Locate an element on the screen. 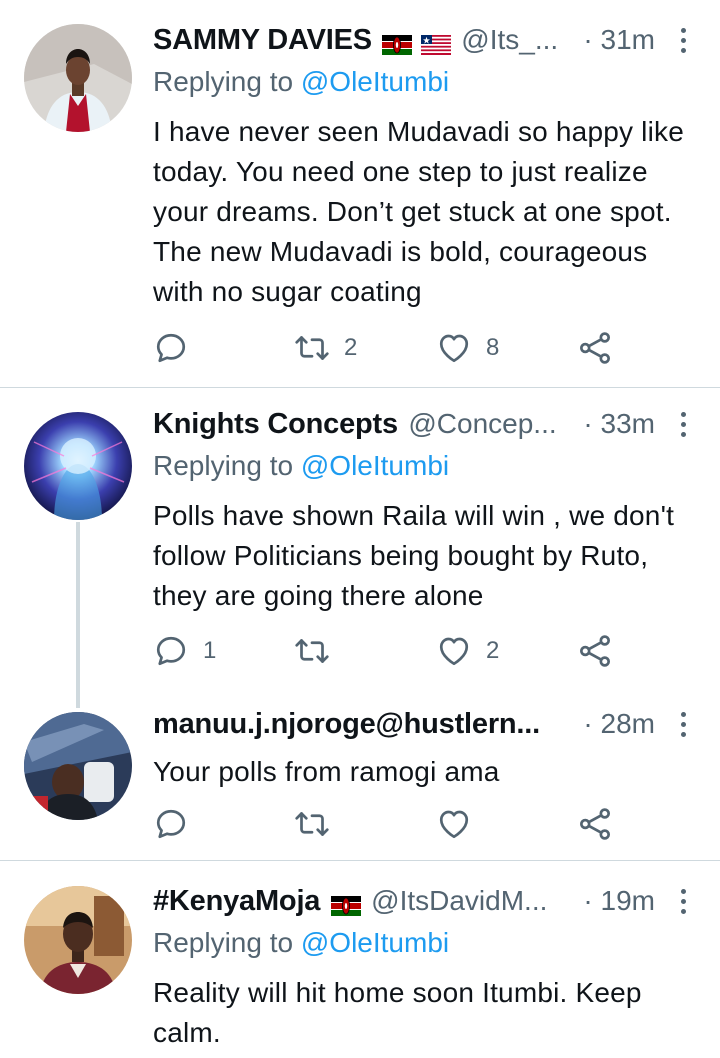 This screenshot has height=1058, width=720. action-bar is located at coordinates (423, 824).